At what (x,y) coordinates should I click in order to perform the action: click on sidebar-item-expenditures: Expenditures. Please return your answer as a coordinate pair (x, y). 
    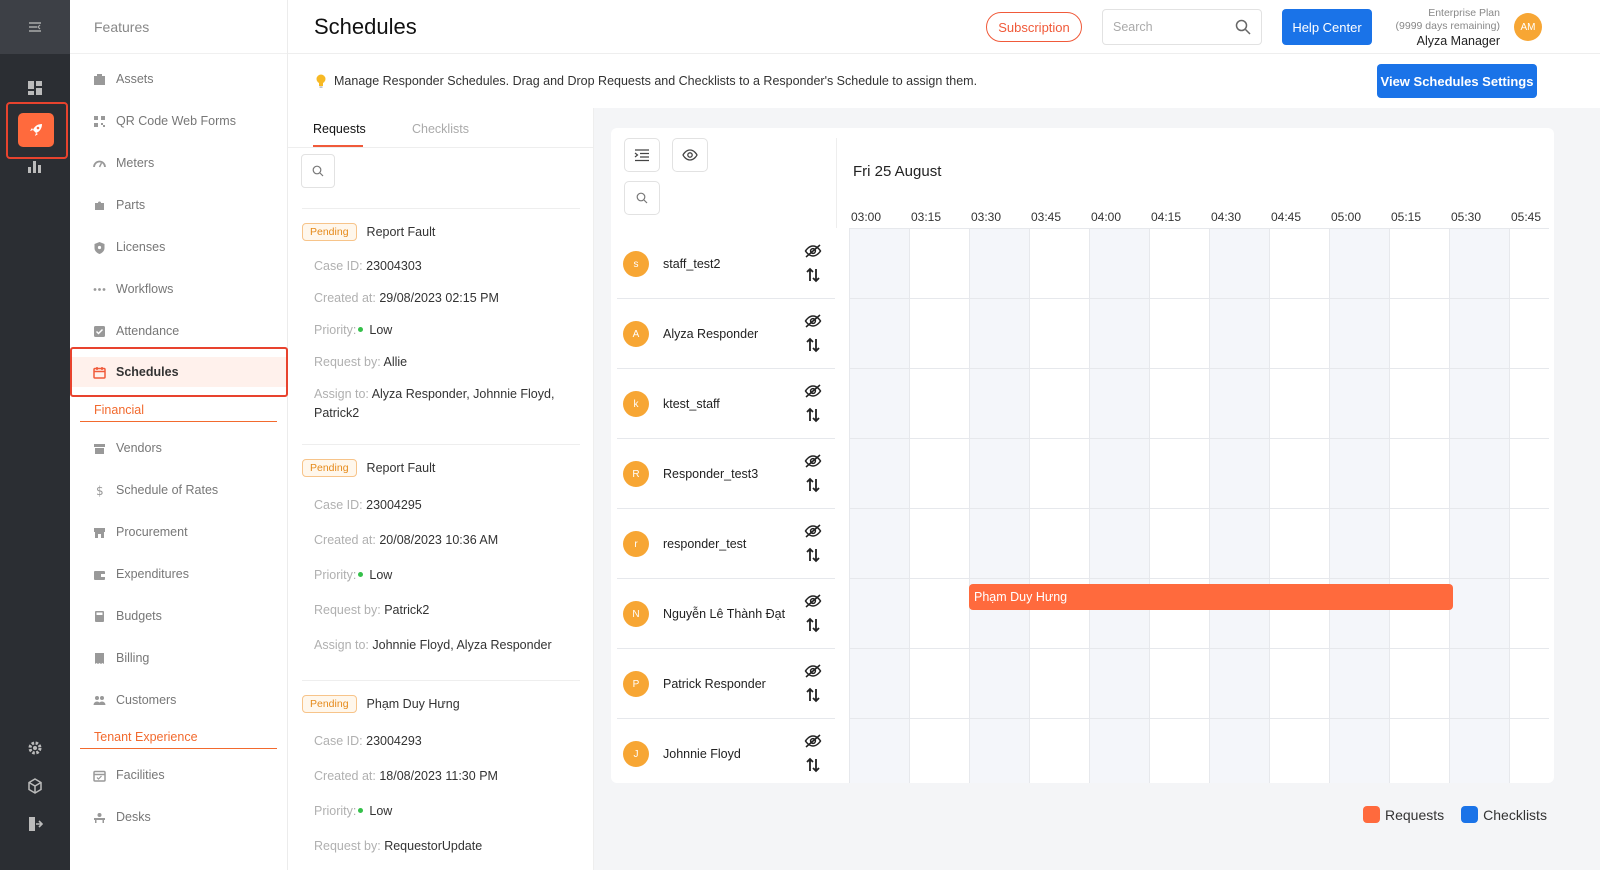
    Looking at the image, I should click on (179, 574).